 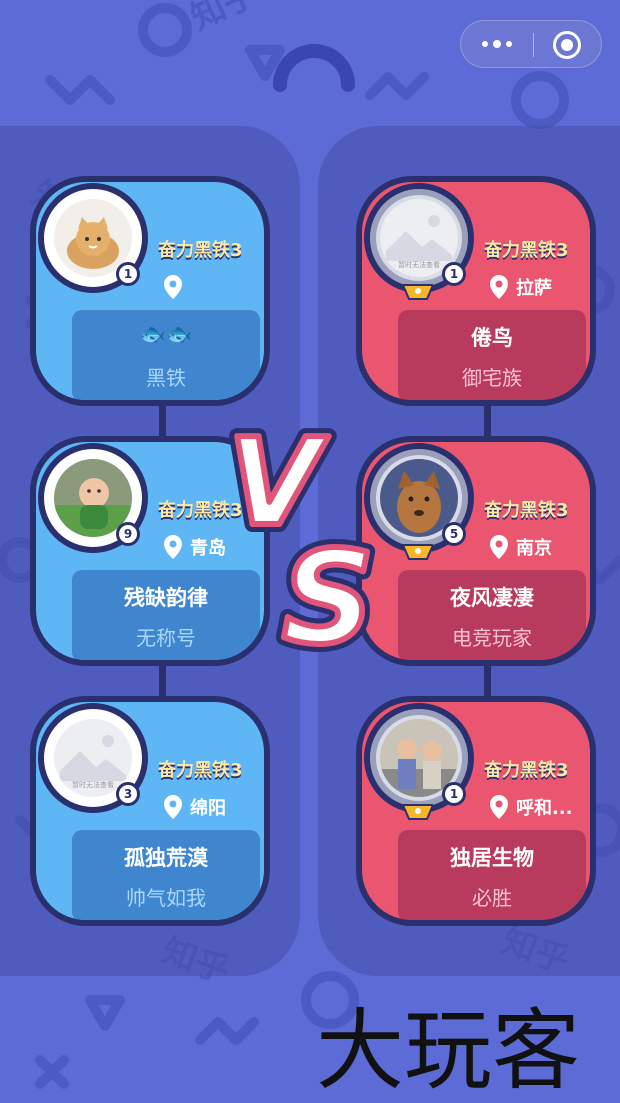 I want to click on location: 南京, so click(x=521, y=547).